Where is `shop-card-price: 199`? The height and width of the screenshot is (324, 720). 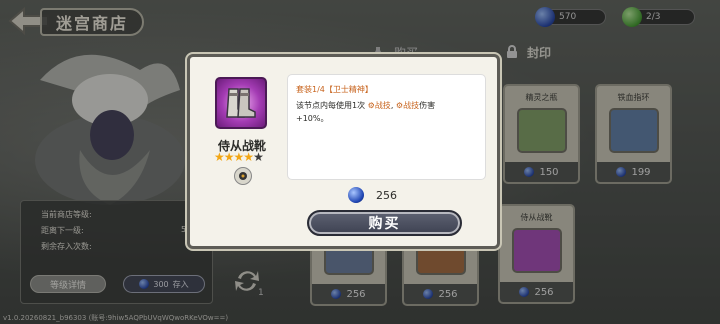 shop-card-price: 199 is located at coordinates (641, 172).